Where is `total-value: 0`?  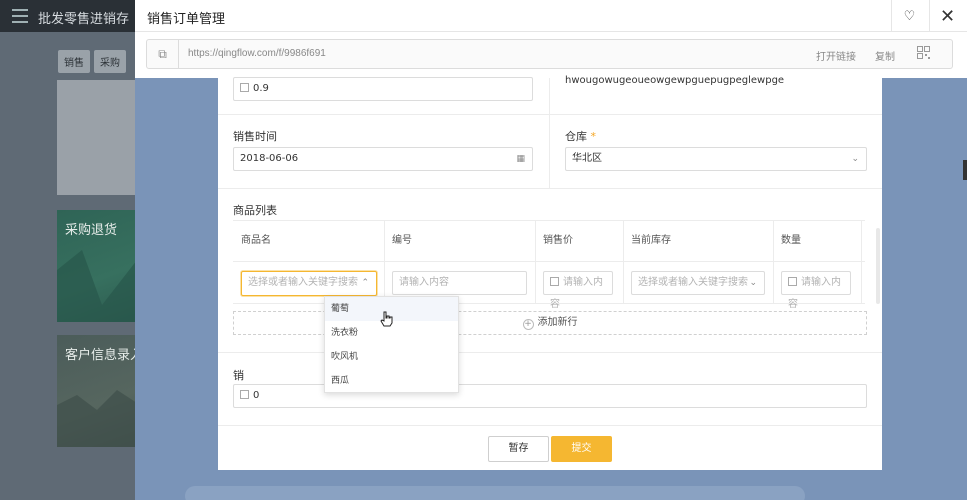
total-value: 0 is located at coordinates (256, 395).